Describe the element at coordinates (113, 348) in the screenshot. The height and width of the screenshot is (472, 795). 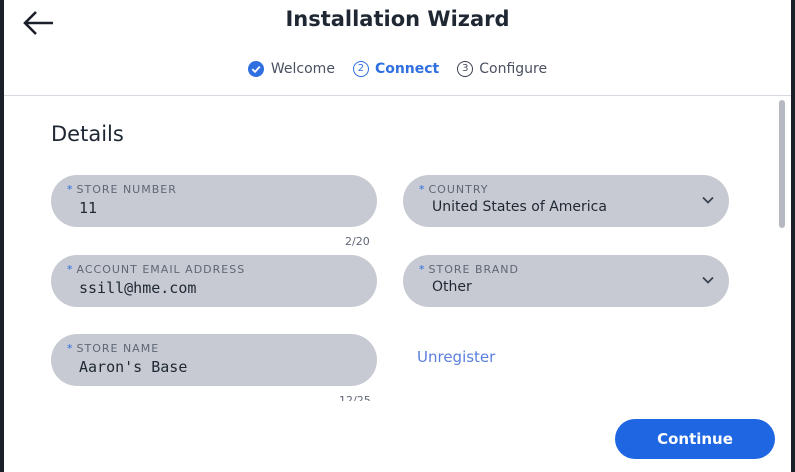
I see `field-label: * STORE NAME` at that location.